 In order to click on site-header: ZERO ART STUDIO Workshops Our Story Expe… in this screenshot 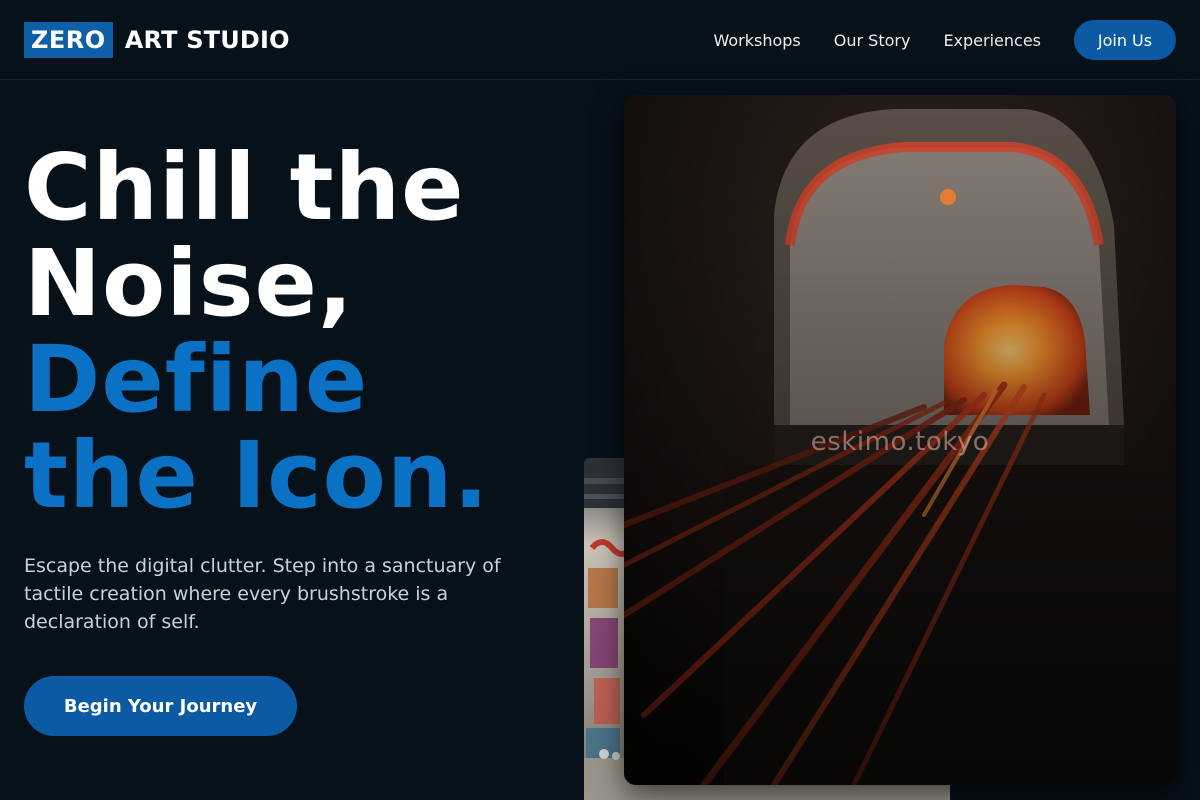, I will do `click(600, 40)`.